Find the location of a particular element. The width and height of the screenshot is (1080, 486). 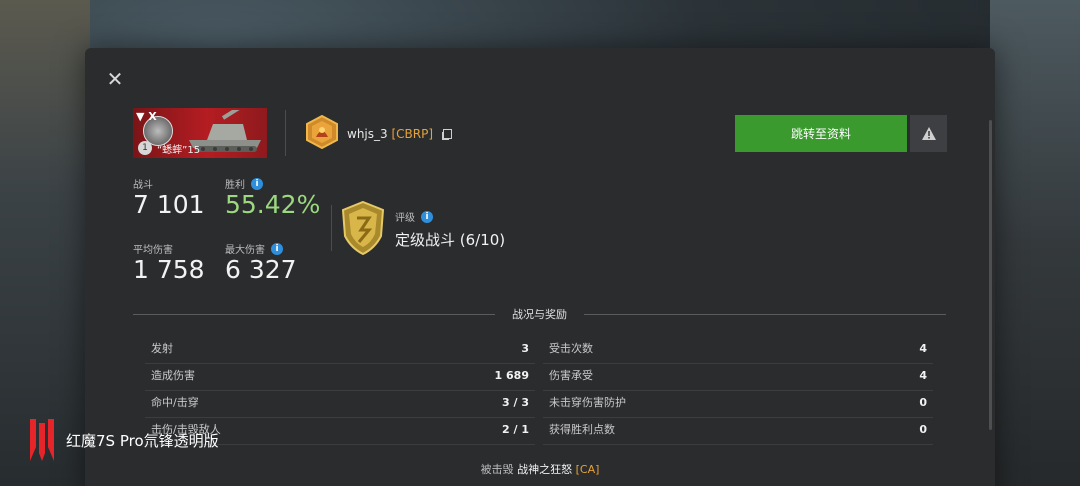

row-value: 1 689 is located at coordinates (511, 375).